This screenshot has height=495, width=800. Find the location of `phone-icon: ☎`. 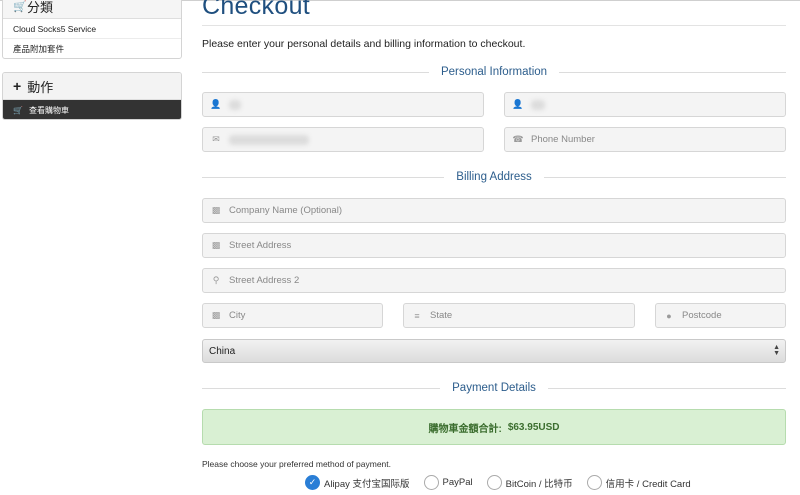

phone-icon: ☎ is located at coordinates (518, 139).